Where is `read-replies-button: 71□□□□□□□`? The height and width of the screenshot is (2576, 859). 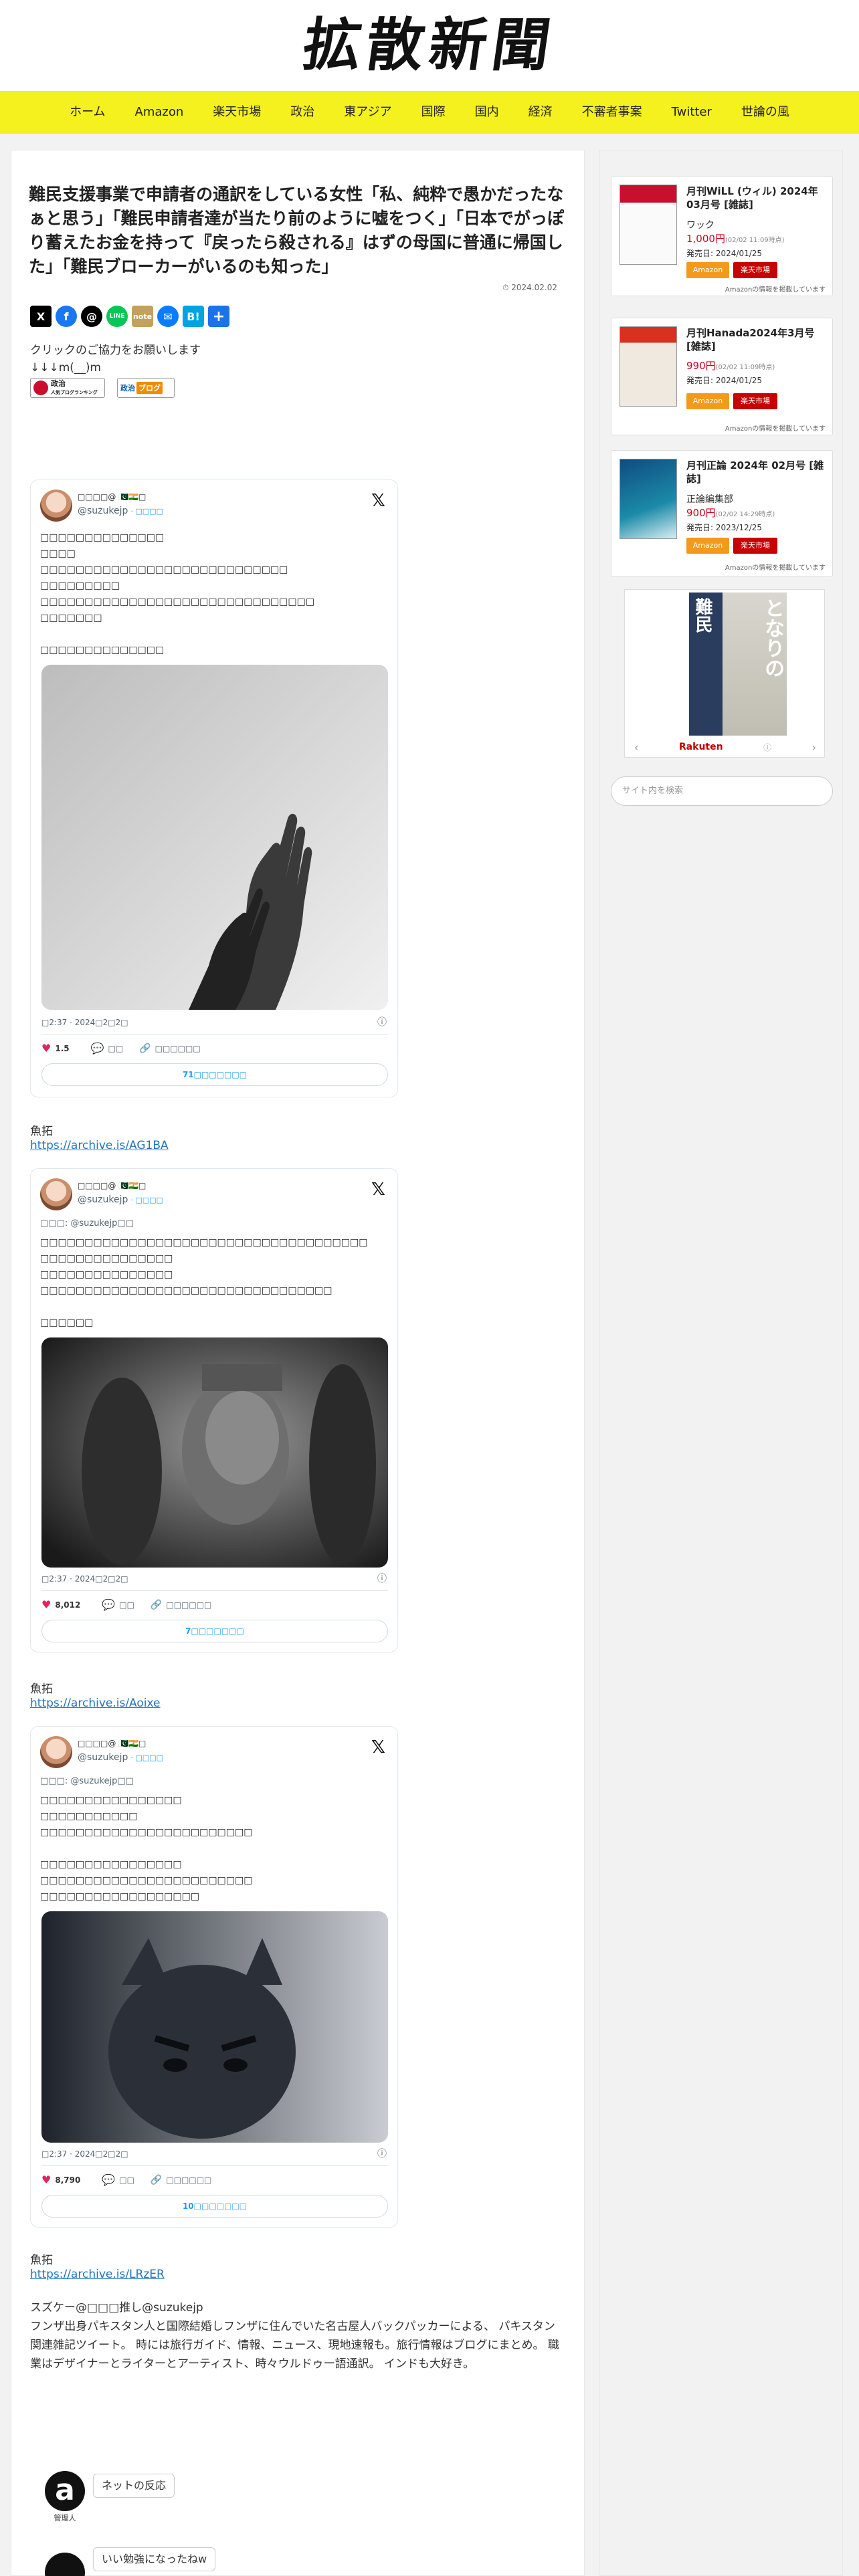
read-replies-button: 71□□□□□□□ is located at coordinates (215, 1075).